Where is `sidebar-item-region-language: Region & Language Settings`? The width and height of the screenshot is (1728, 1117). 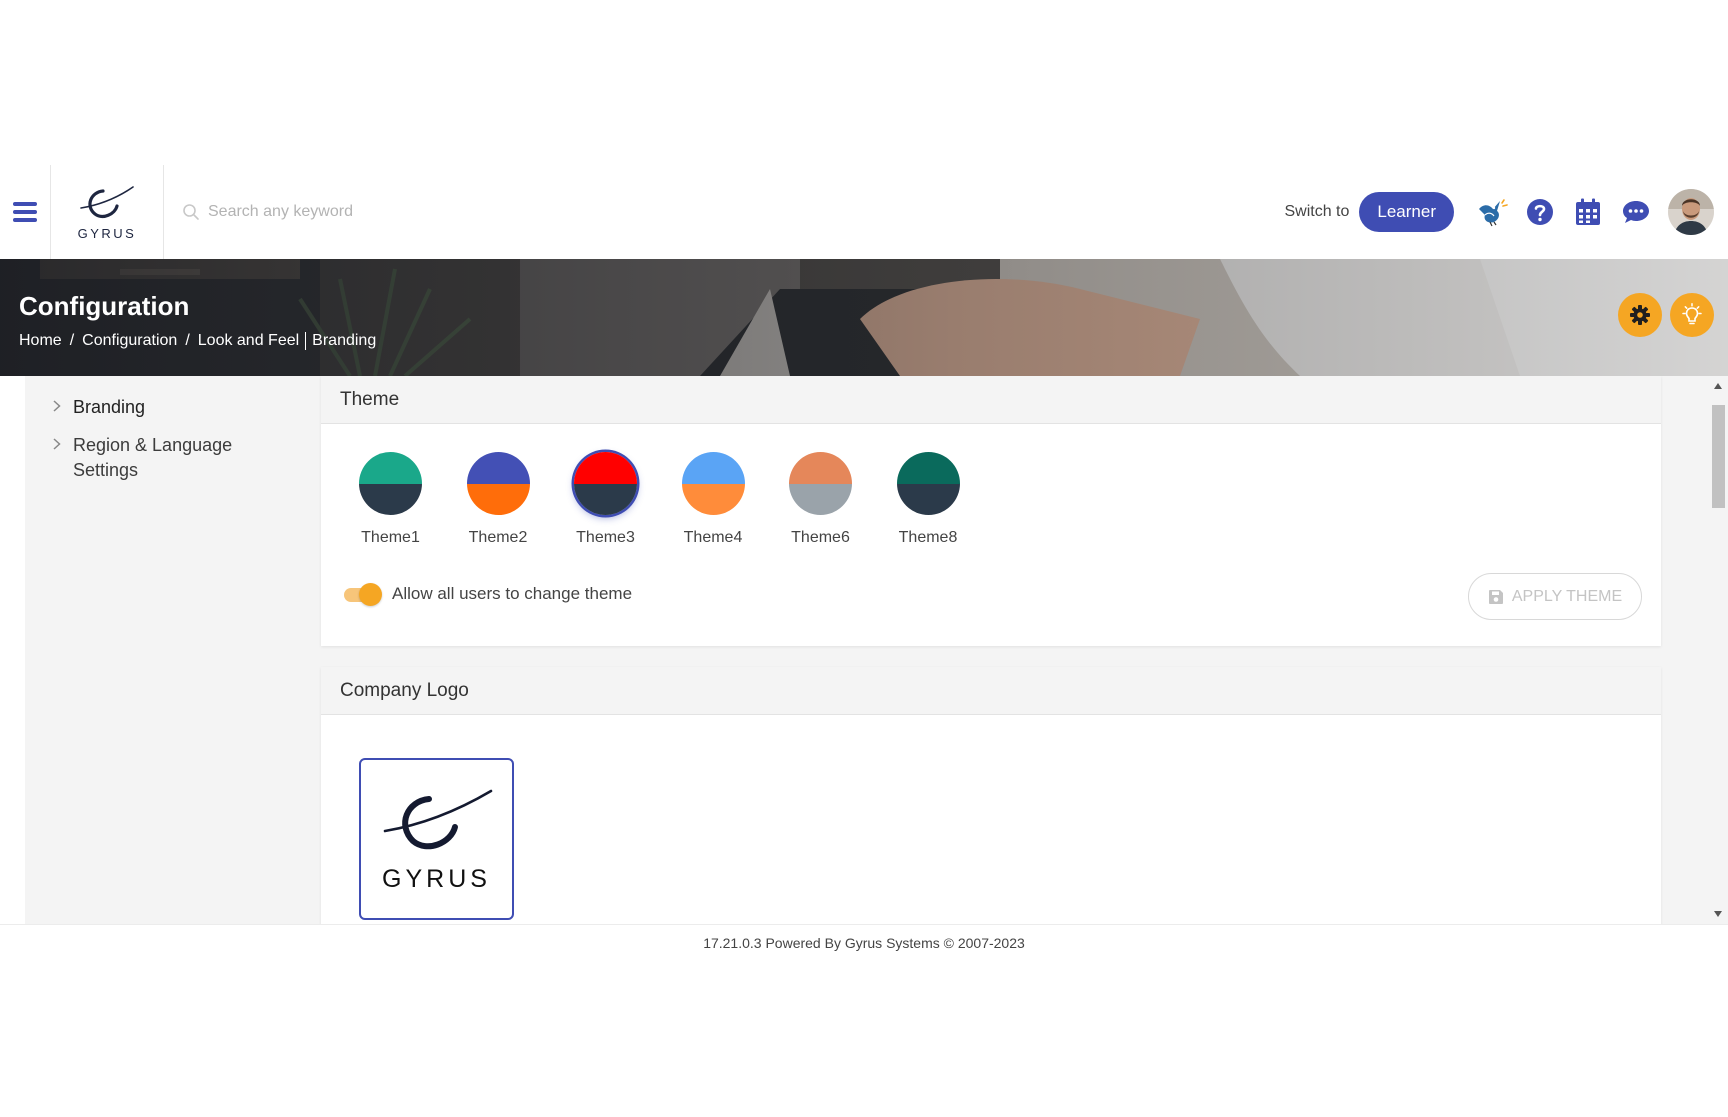
sidebar-item-region-language: Region & Language Settings is located at coordinates (156, 458).